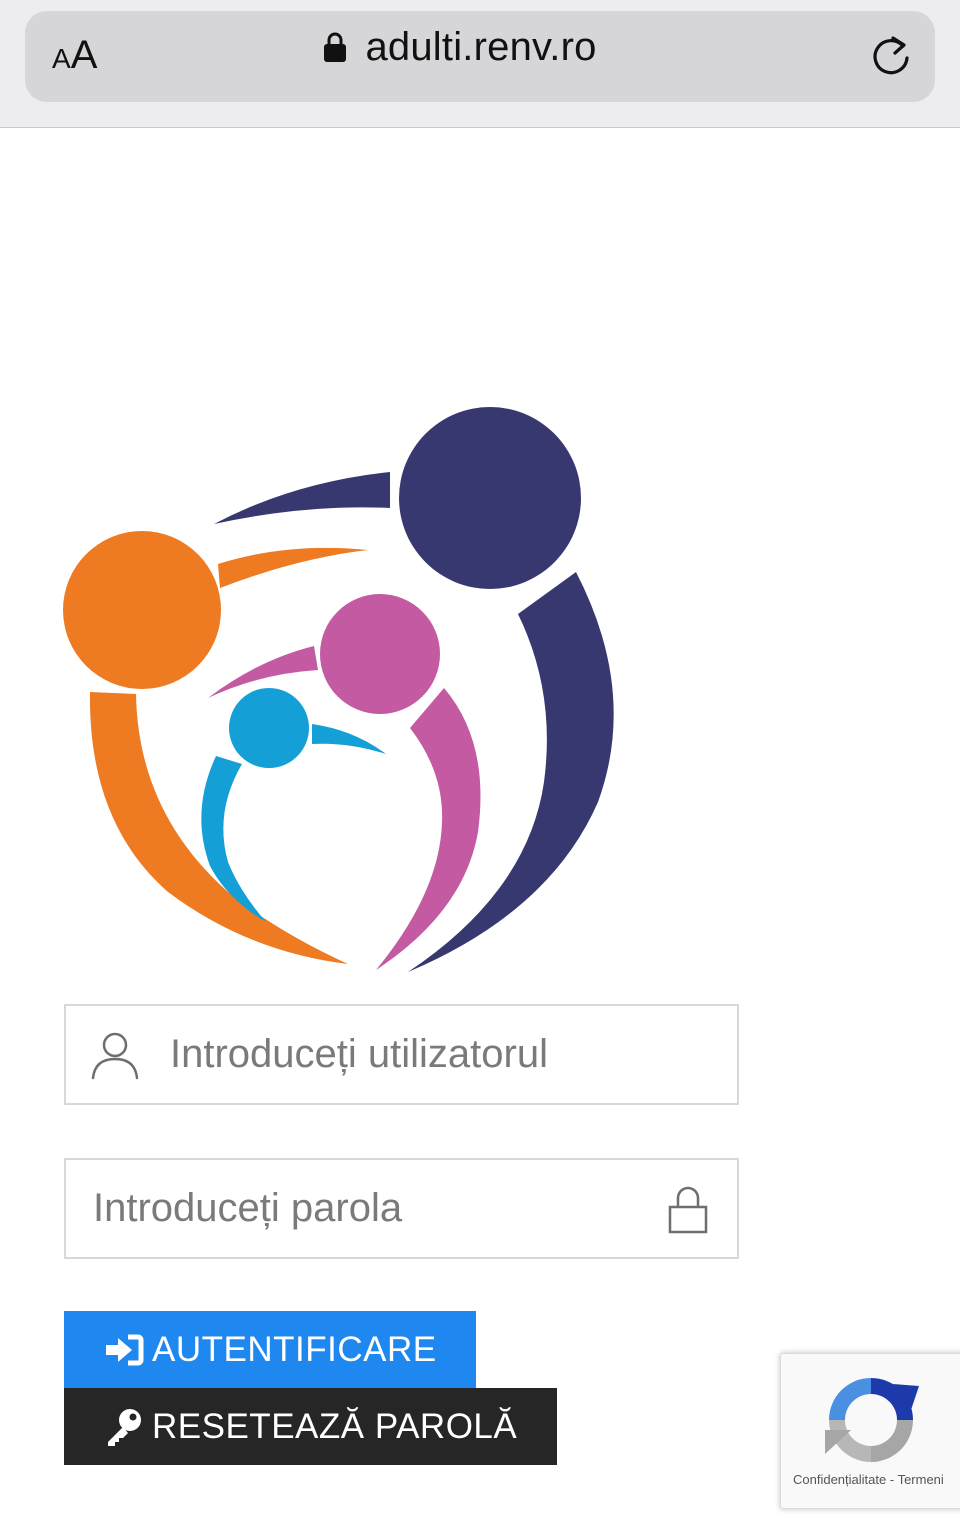  I want to click on padlock-icon, so click(688, 1210).